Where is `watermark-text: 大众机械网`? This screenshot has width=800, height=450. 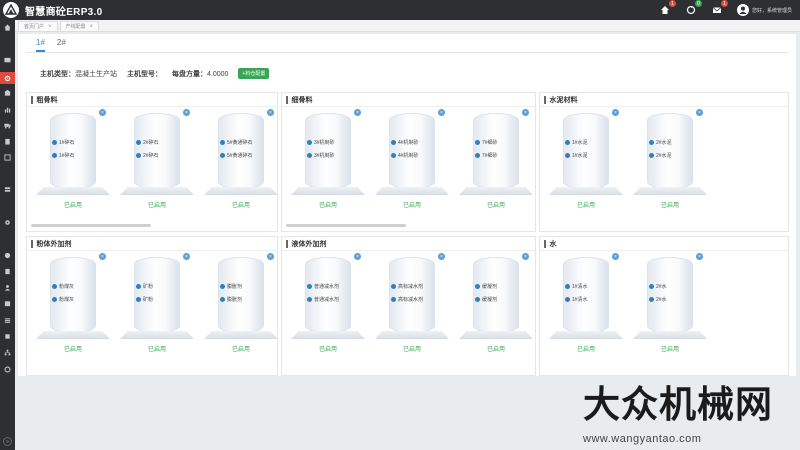
watermark-text: 大众机械网 is located at coordinates (678, 404).